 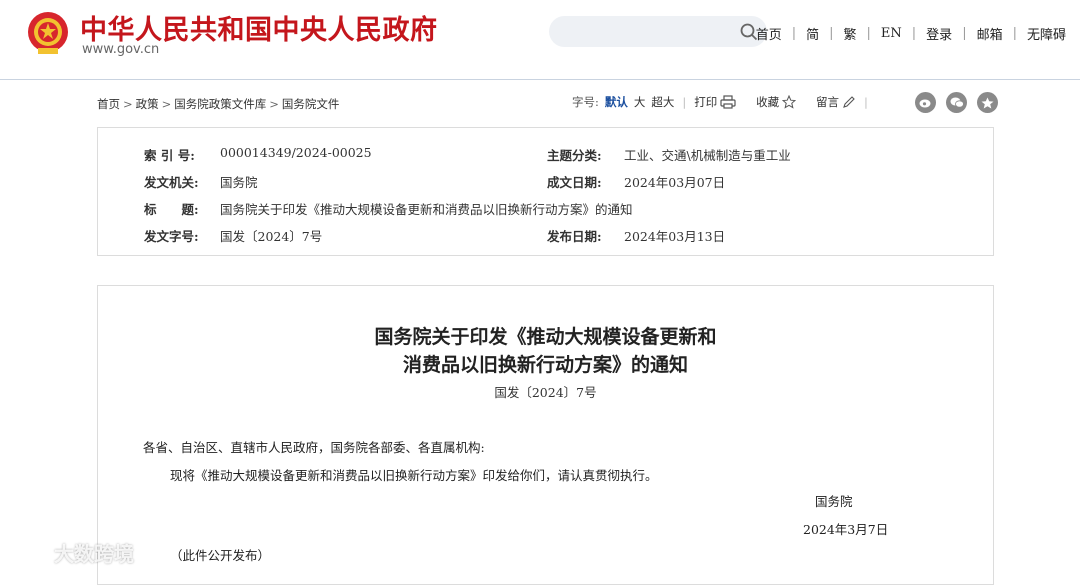 What do you see at coordinates (846, 529) in the screenshot?
I see `signed-date: 2024年3月7日` at bounding box center [846, 529].